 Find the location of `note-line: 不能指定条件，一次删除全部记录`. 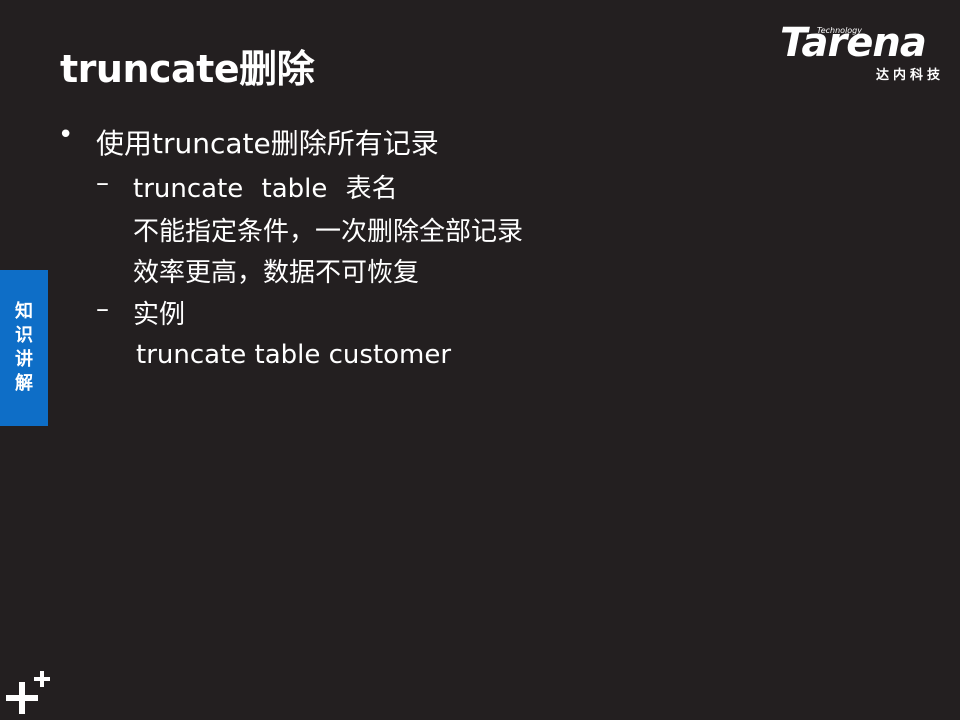

note-line: 不能指定条件，一次删除全部记录 is located at coordinates (328, 232).